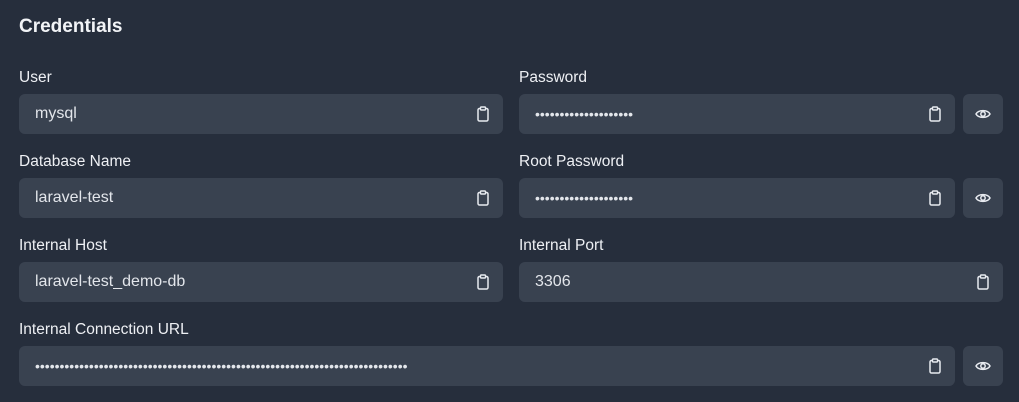 The width and height of the screenshot is (1019, 402). Describe the element at coordinates (553, 281) in the screenshot. I see `internal-port-value: 3306` at that location.